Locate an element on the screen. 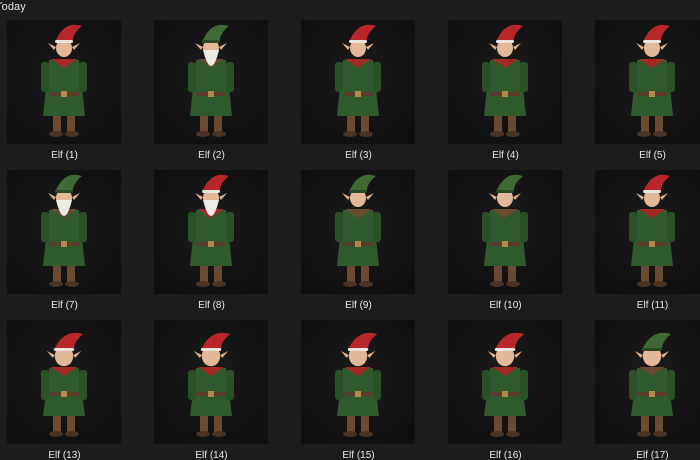 Image resolution: width=700 pixels, height=460 pixels. file-item: Elf (11) is located at coordinates (639, 245).